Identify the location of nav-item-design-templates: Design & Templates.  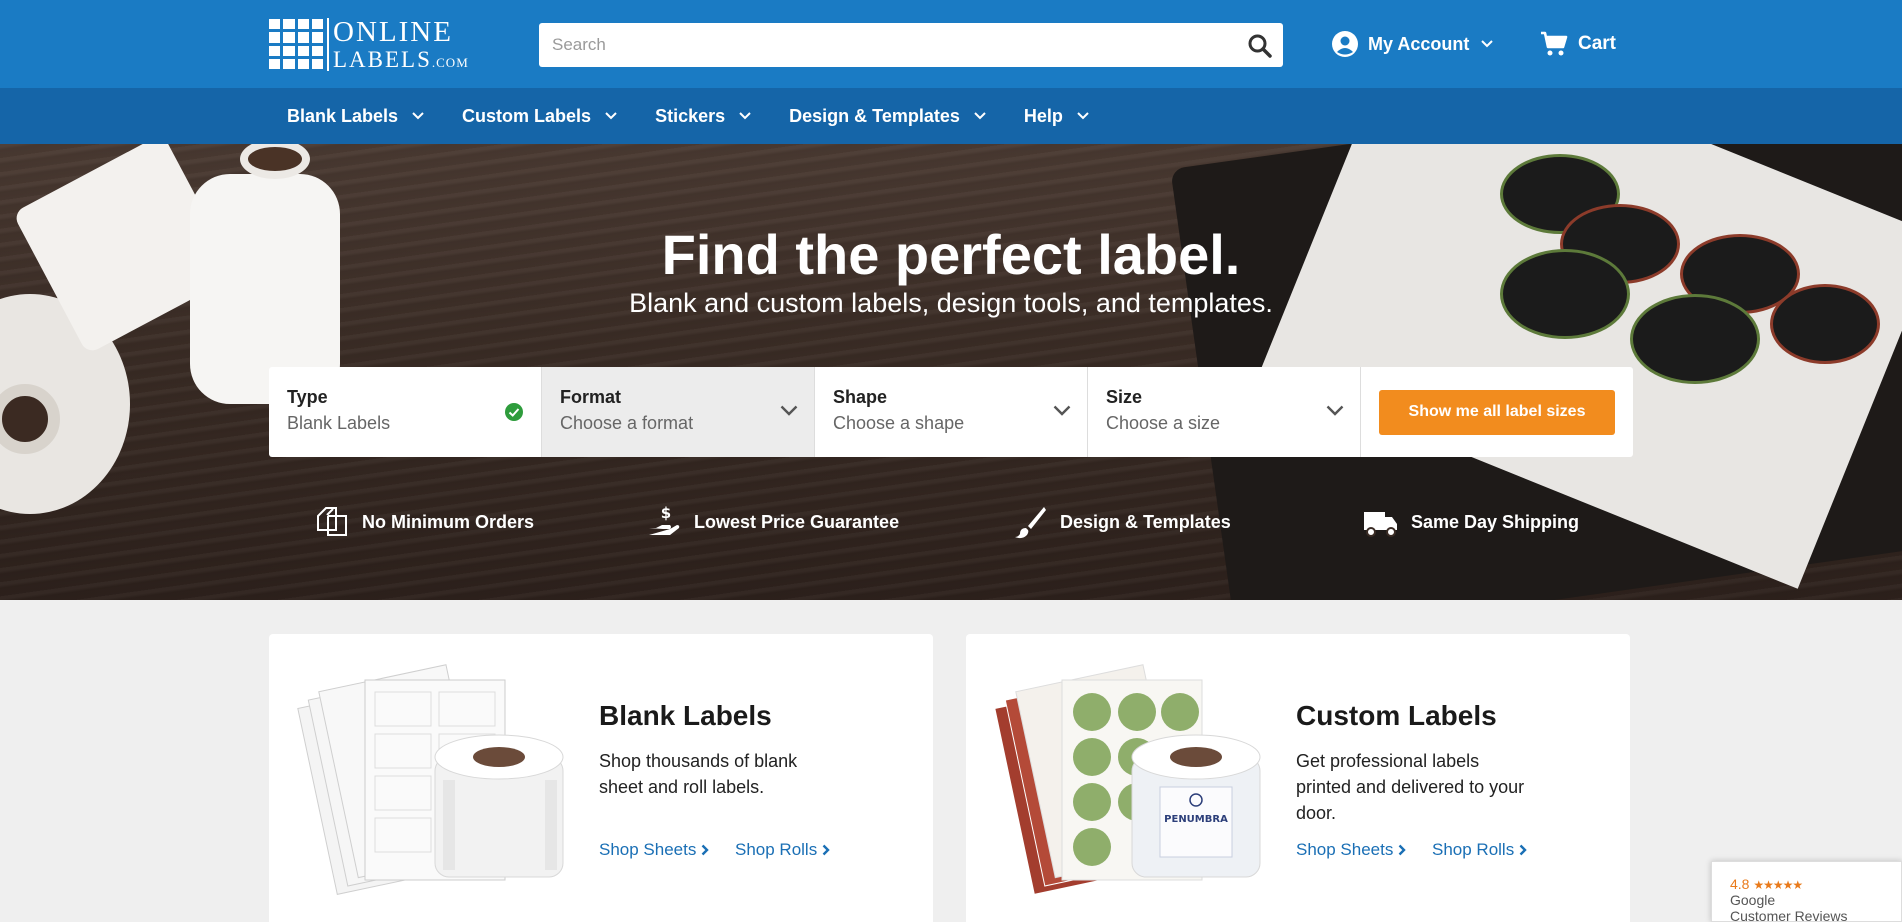
(887, 116).